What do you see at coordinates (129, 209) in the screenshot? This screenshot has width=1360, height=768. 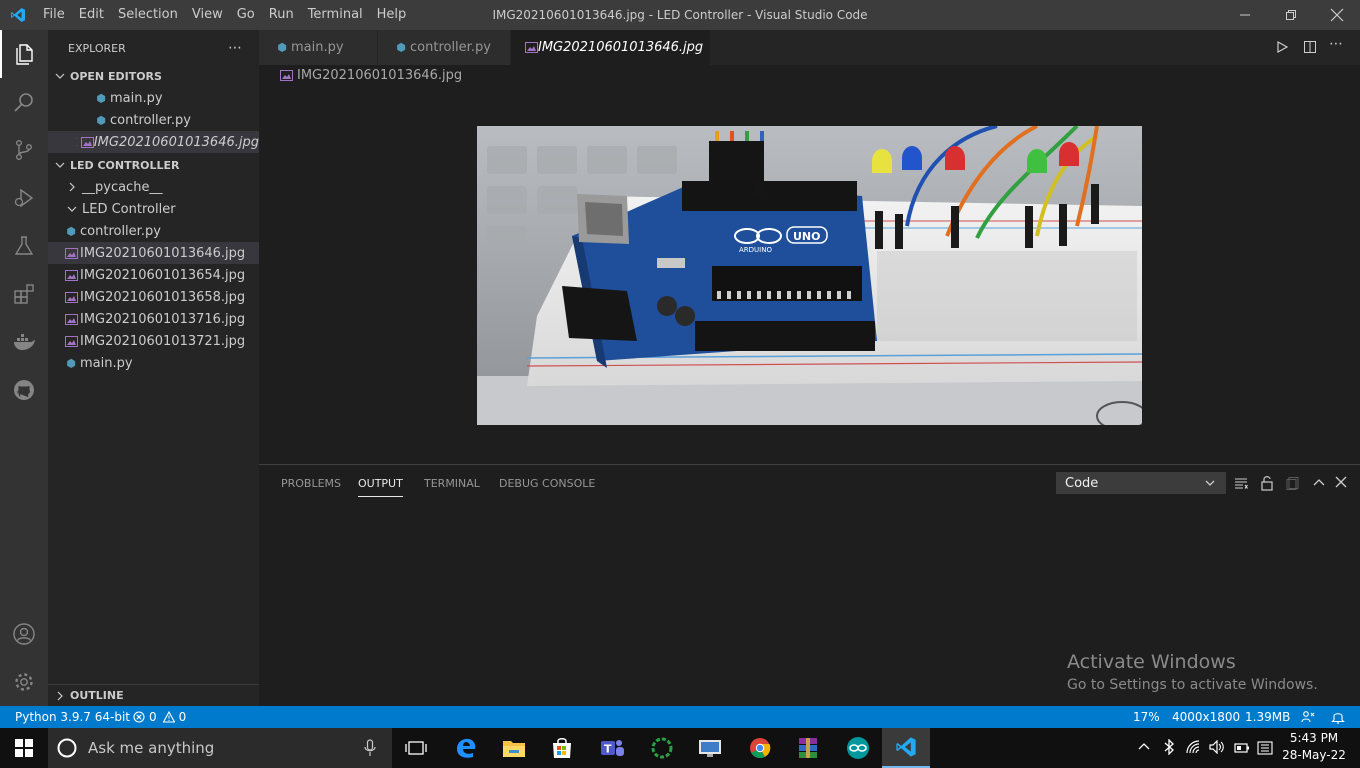 I see `folder-label: LED Controller` at bounding box center [129, 209].